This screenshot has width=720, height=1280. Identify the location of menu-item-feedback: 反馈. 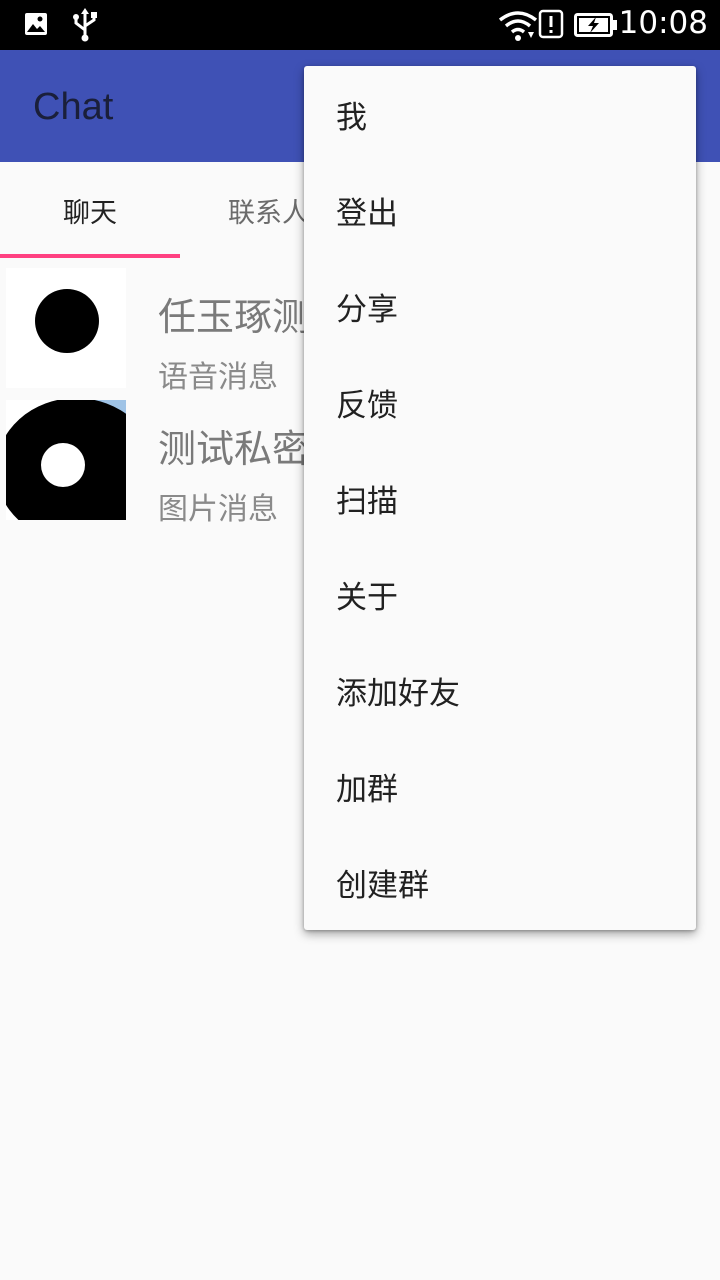
(500, 402).